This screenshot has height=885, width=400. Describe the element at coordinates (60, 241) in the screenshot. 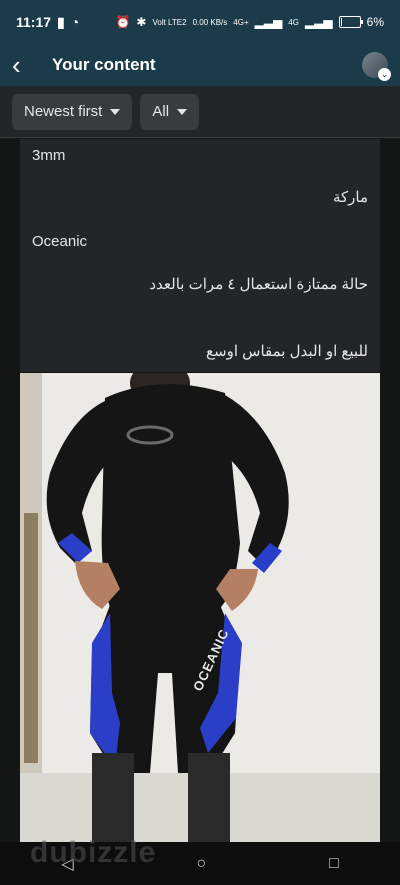

I see `post-line-brand: Oceanic` at that location.